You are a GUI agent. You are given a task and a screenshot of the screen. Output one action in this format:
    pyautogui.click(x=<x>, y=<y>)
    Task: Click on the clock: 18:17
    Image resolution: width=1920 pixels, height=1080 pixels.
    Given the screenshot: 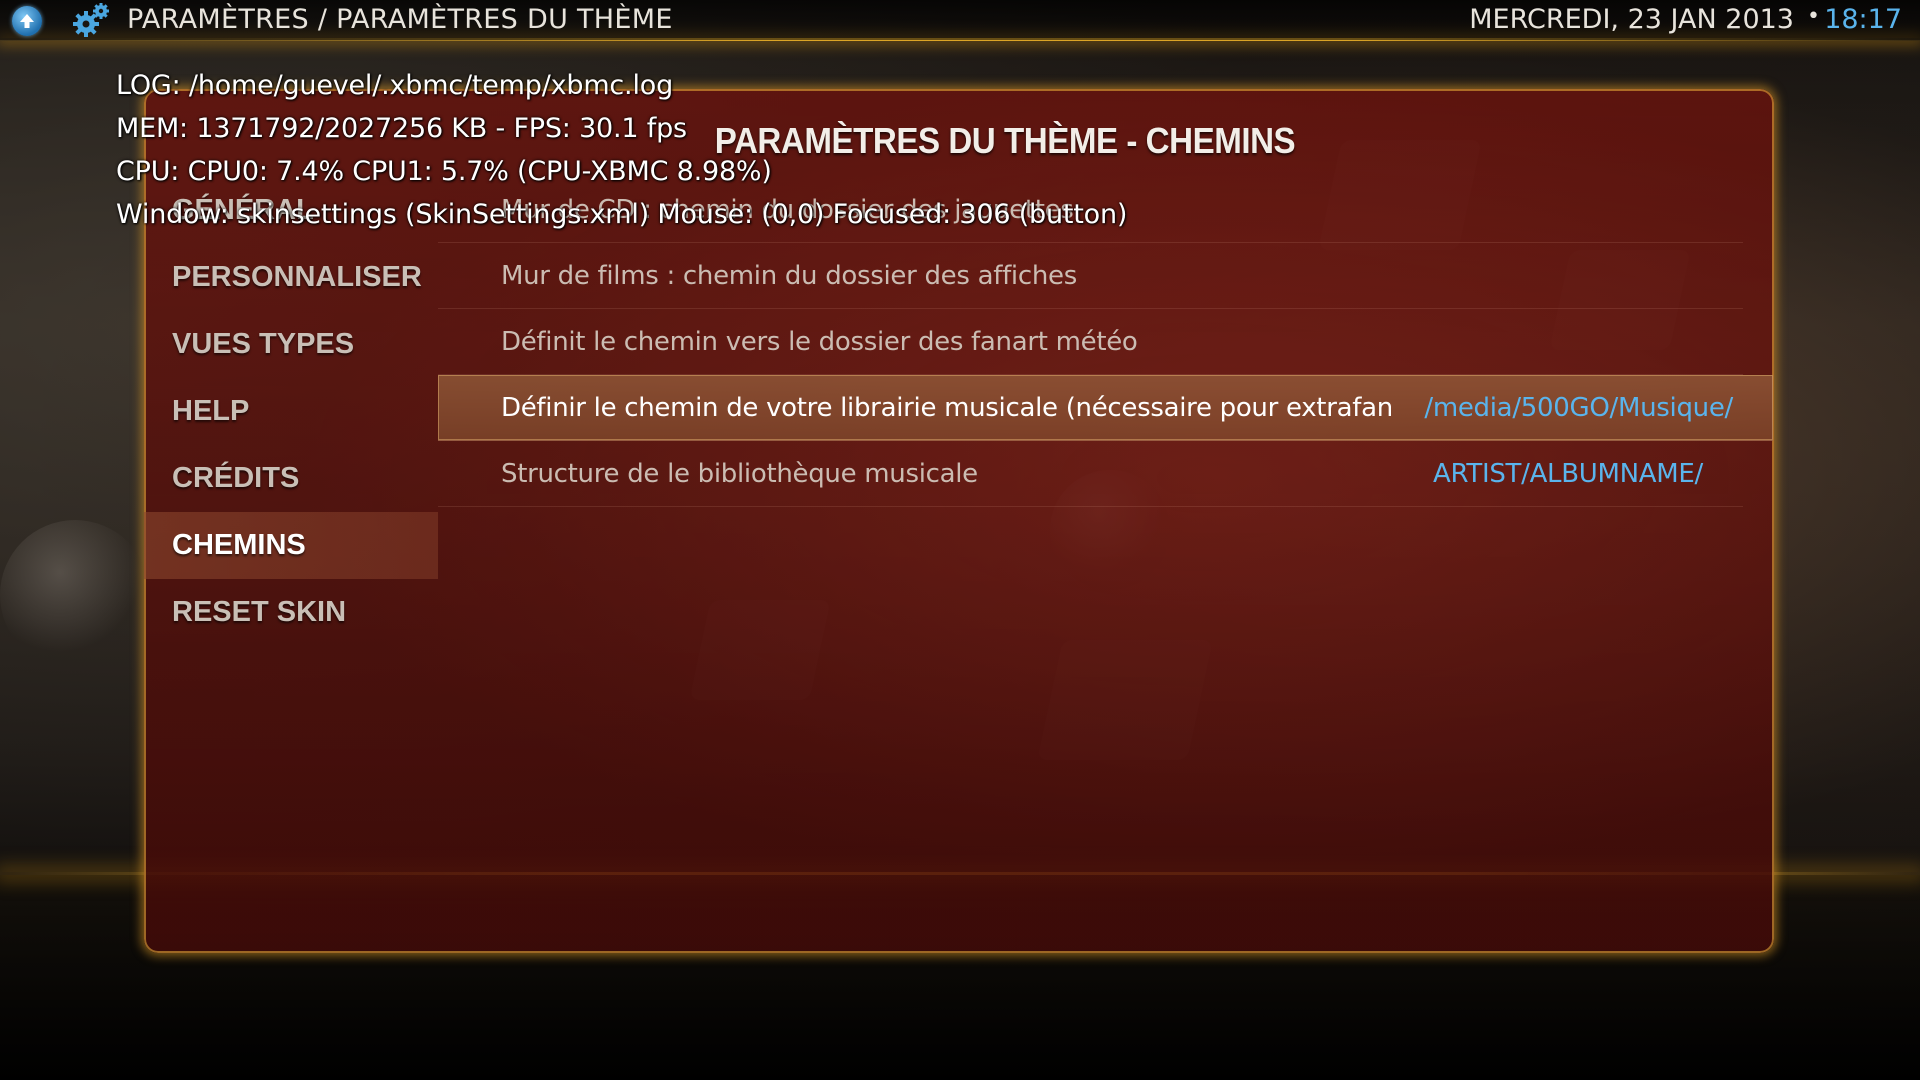 What is the action you would take?
    pyautogui.click(x=1863, y=19)
    